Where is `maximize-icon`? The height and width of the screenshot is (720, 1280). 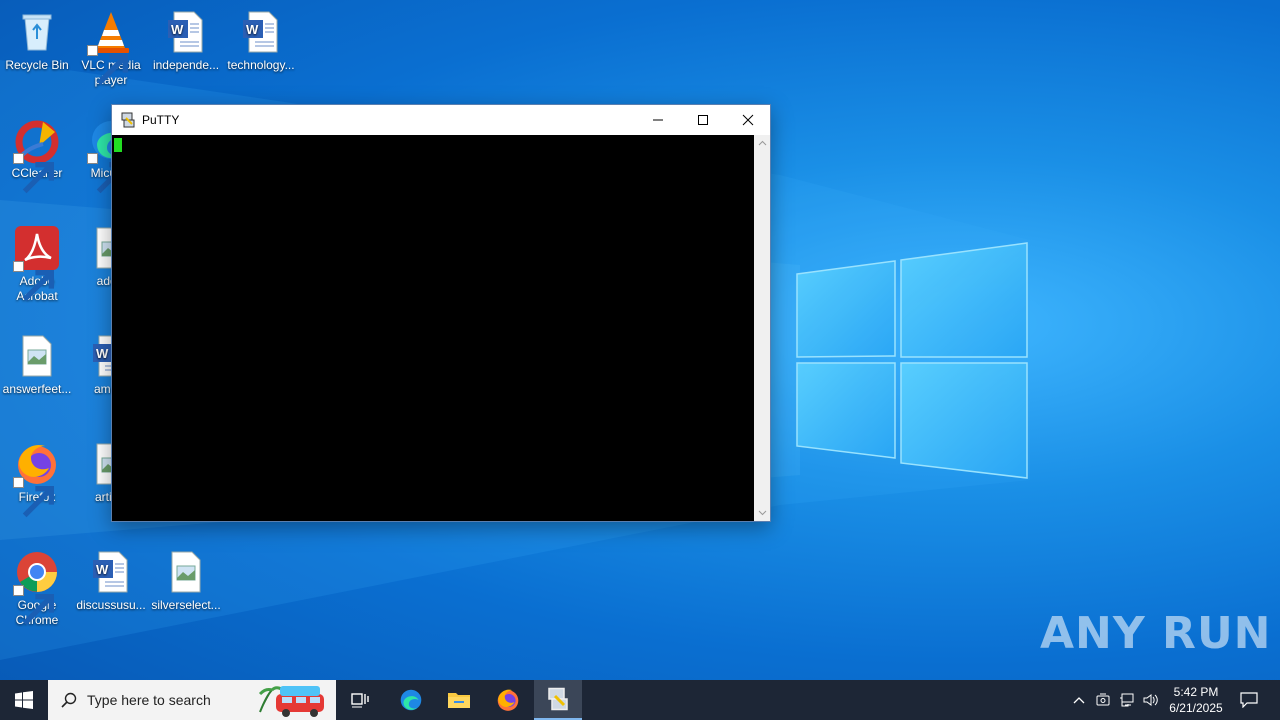 maximize-icon is located at coordinates (703, 120).